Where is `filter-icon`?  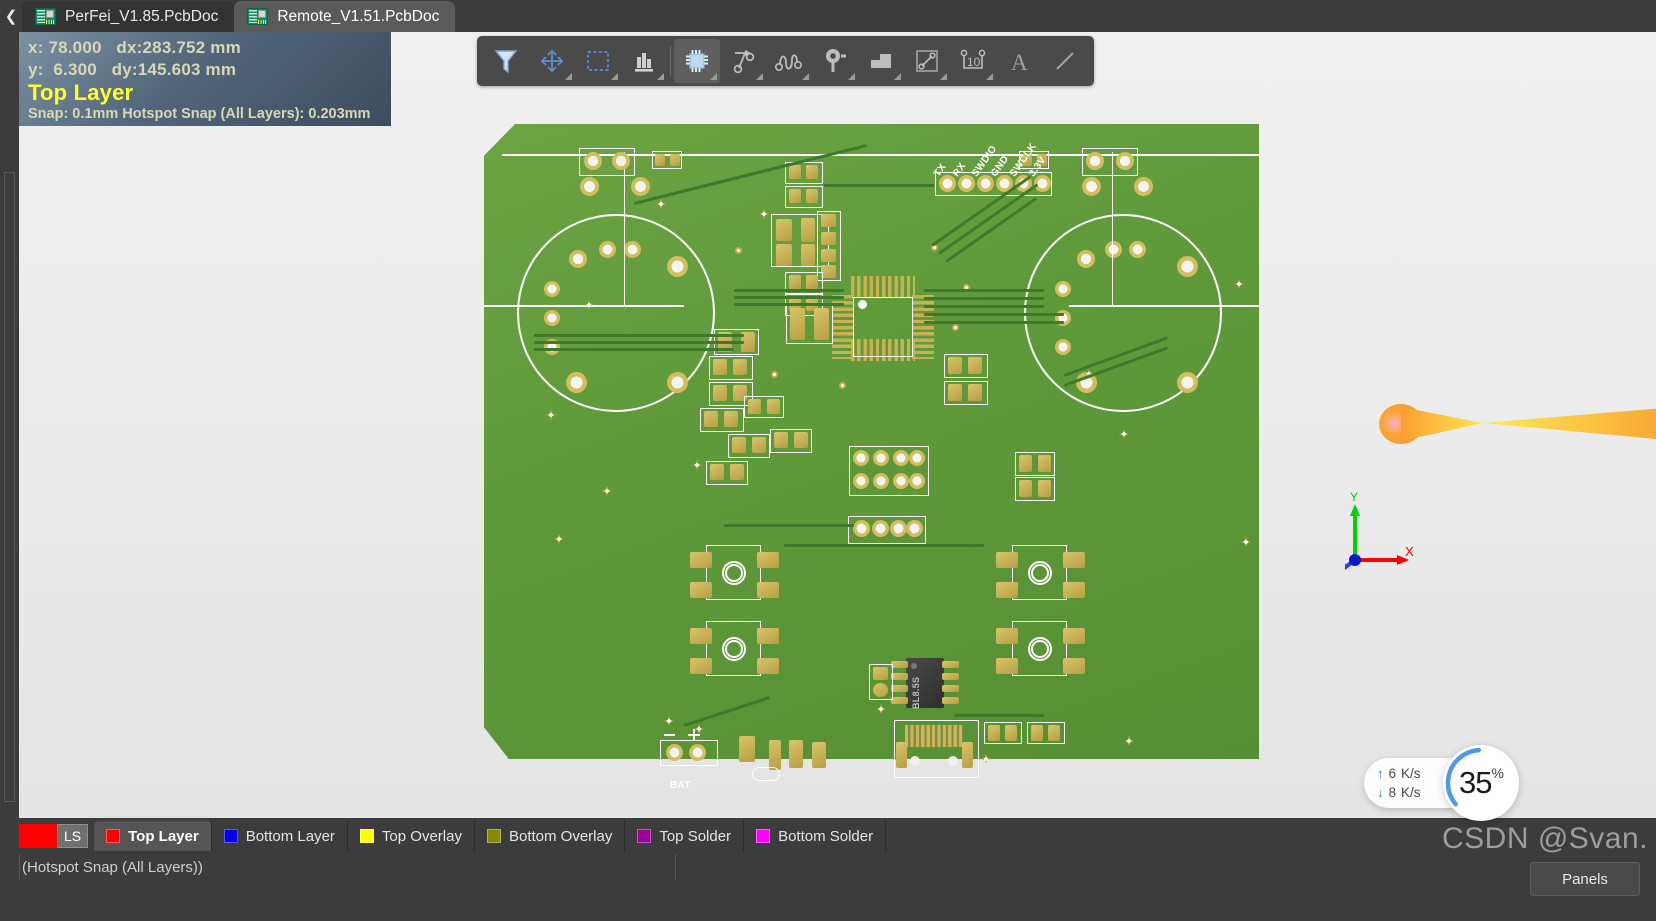
filter-icon is located at coordinates (506, 61).